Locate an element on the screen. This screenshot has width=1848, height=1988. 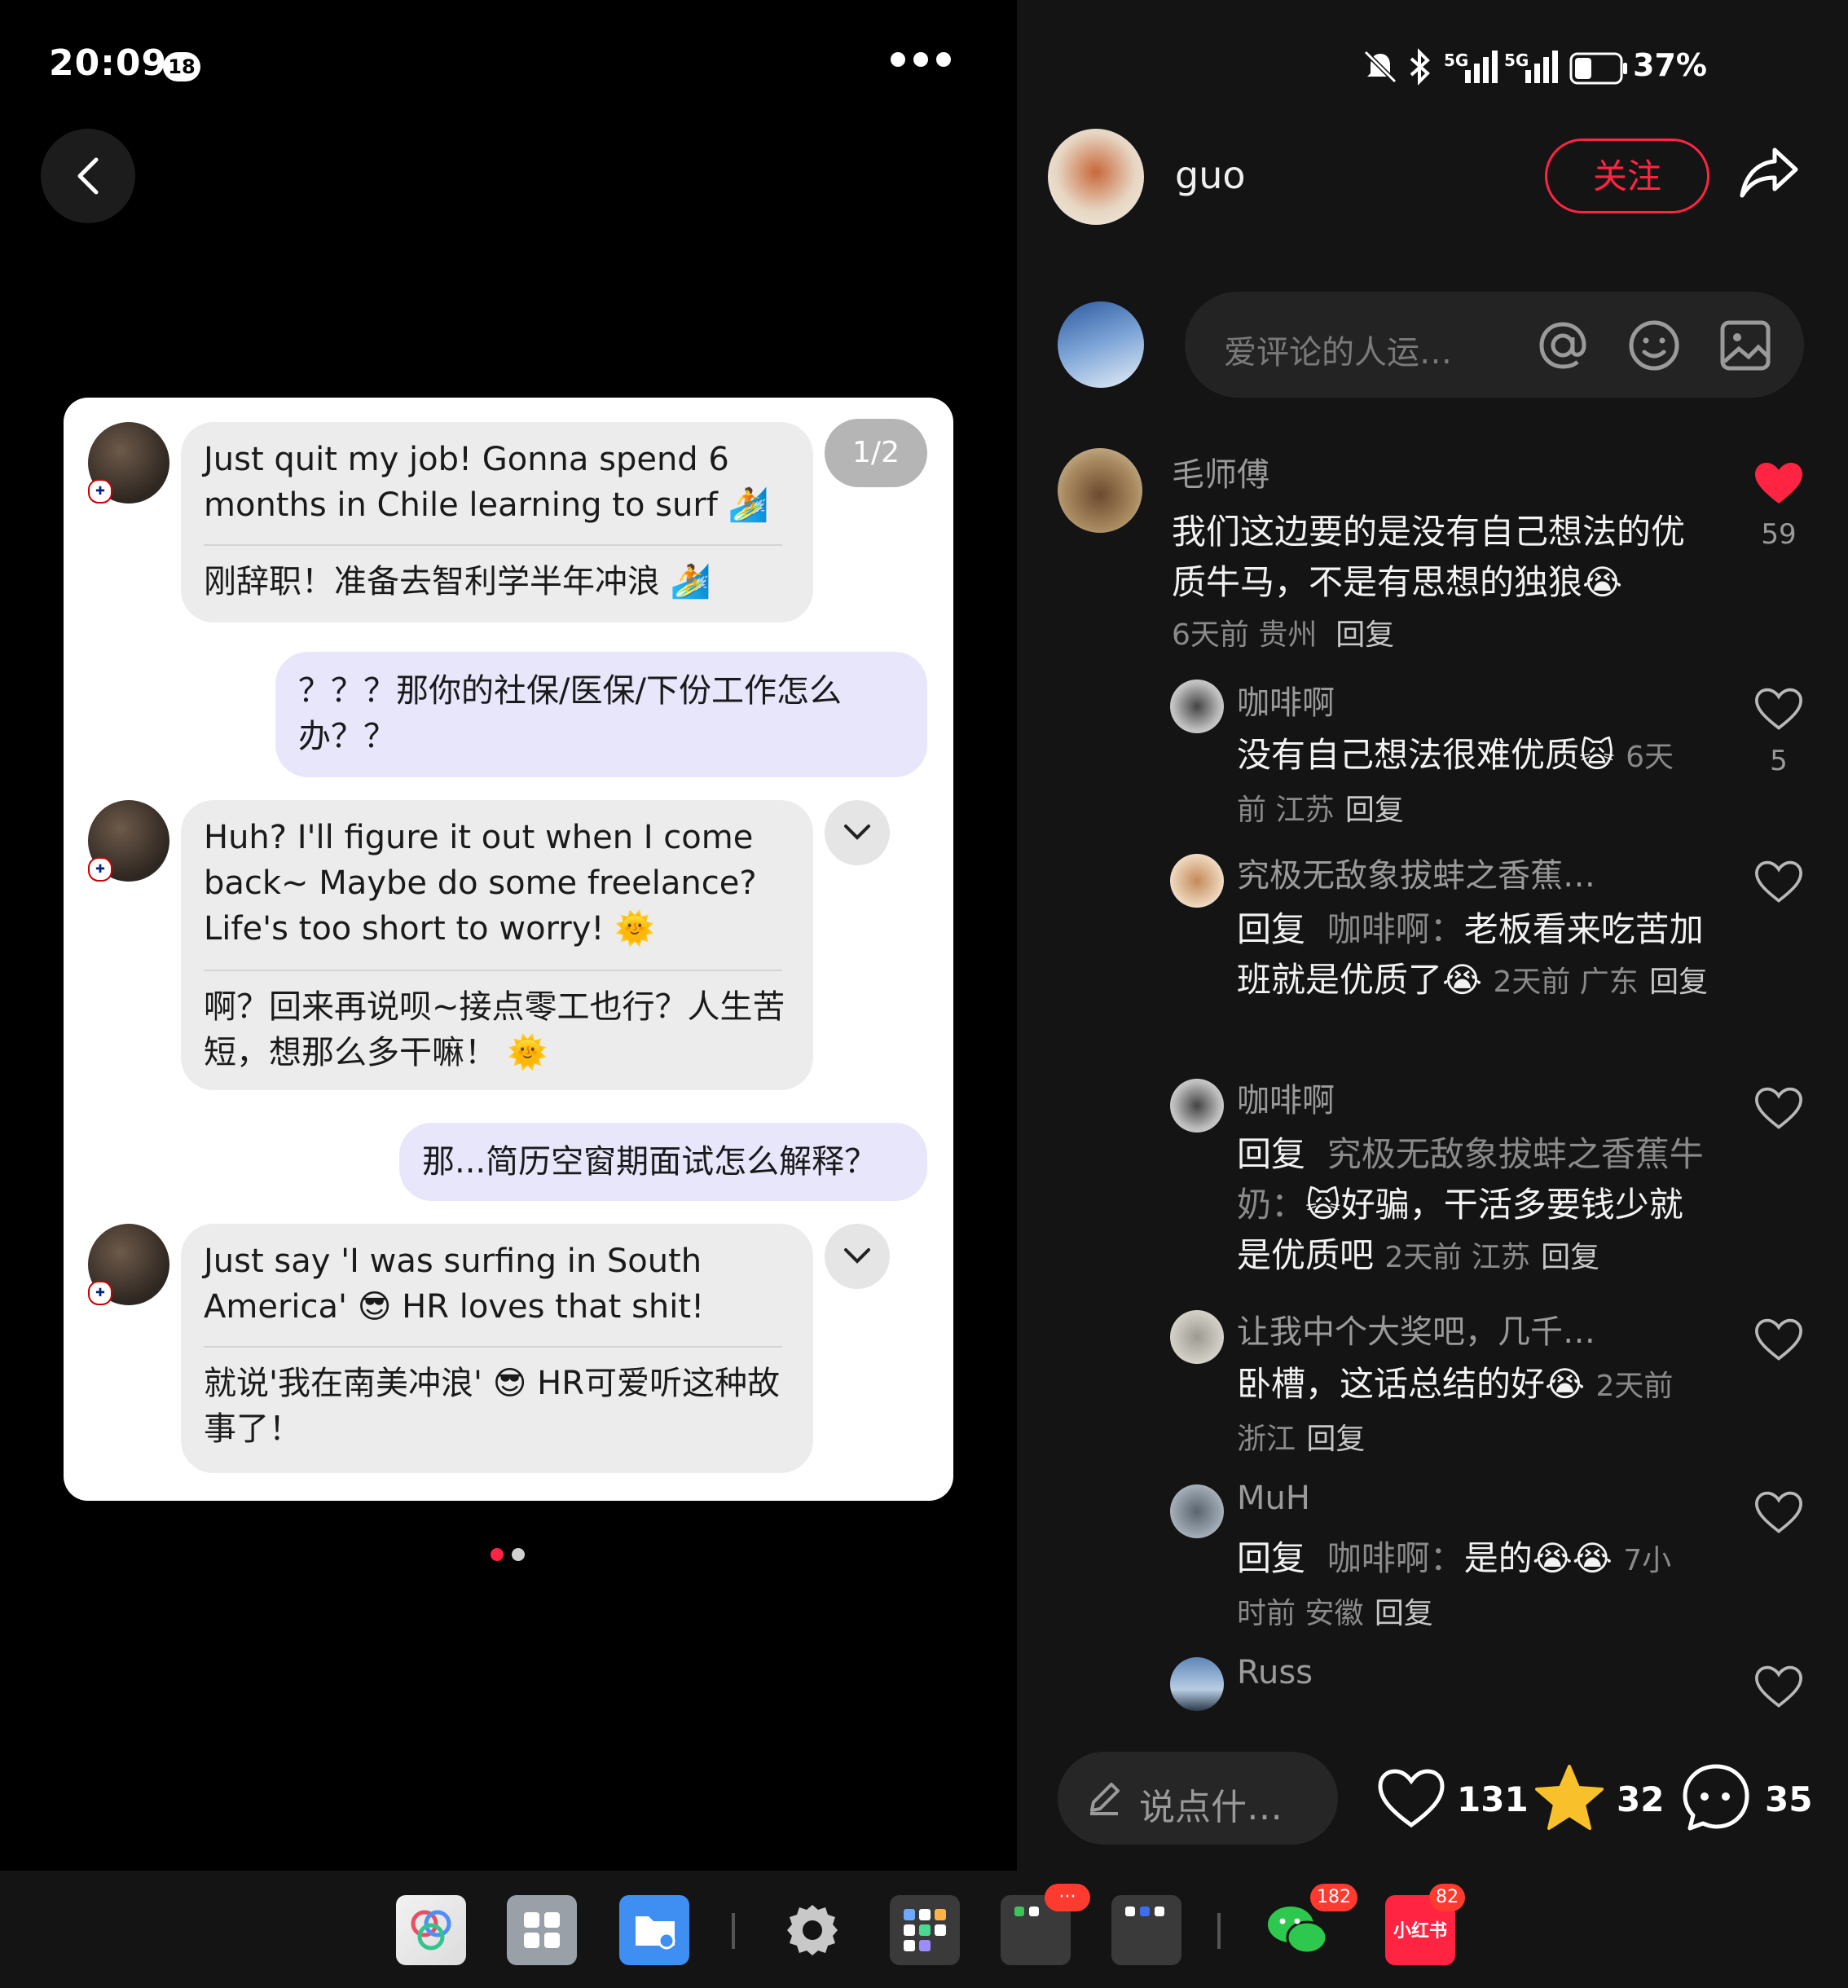
author-avatar is located at coordinates (1096, 177).